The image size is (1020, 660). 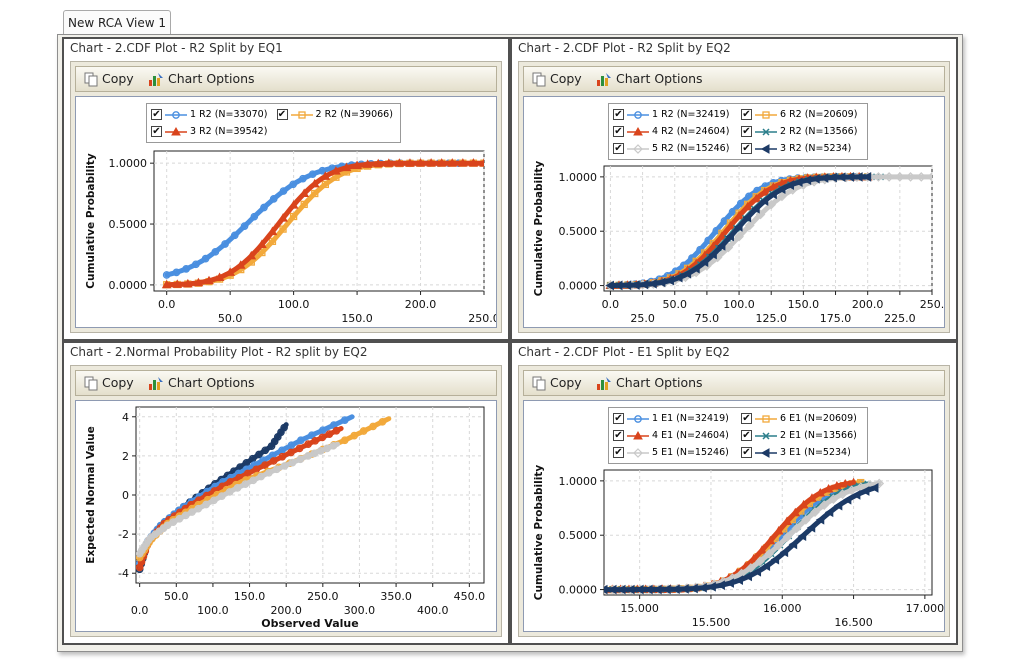 What do you see at coordinates (711, 622) in the screenshot?
I see `x-tick-label: 15.500` at bounding box center [711, 622].